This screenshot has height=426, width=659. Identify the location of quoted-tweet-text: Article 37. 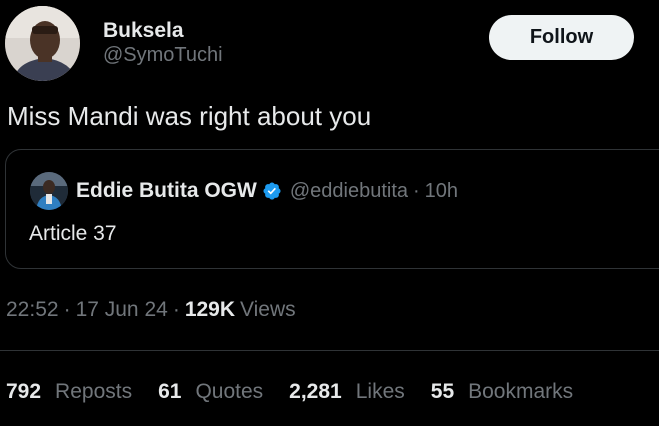
(73, 233).